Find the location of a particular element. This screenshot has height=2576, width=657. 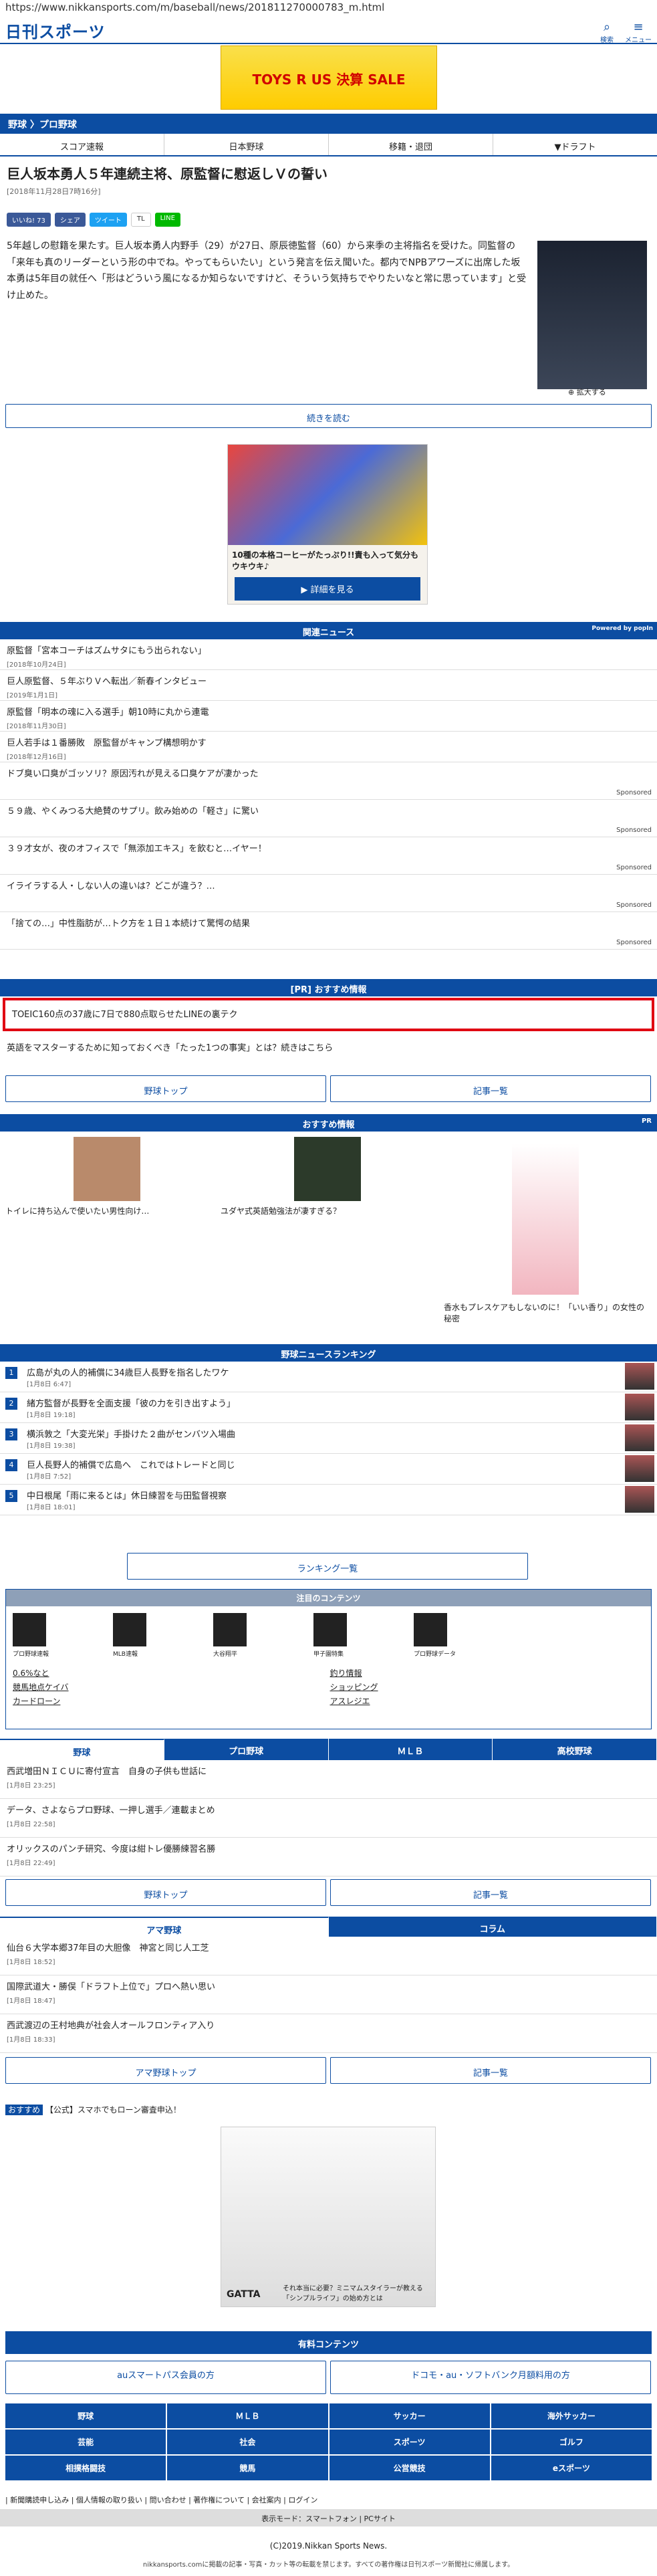

search-icon: ⌕ is located at coordinates (607, 27).